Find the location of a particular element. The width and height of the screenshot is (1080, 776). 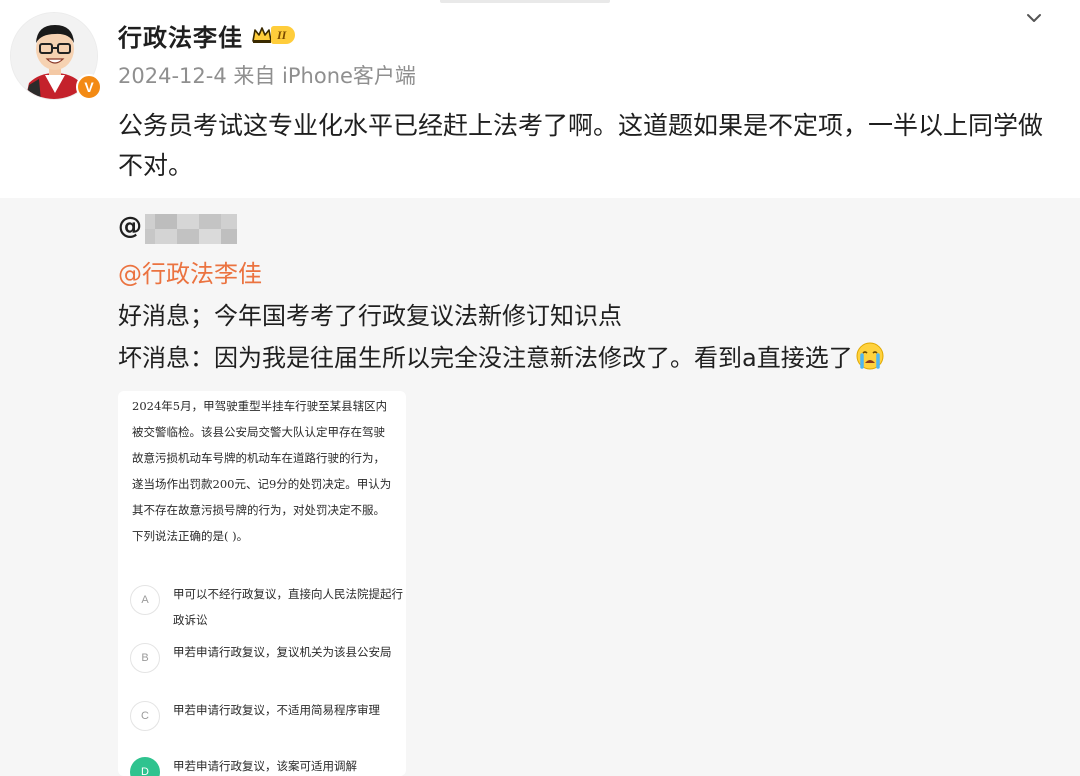

post-date: 2024-12-4 is located at coordinates (172, 76).